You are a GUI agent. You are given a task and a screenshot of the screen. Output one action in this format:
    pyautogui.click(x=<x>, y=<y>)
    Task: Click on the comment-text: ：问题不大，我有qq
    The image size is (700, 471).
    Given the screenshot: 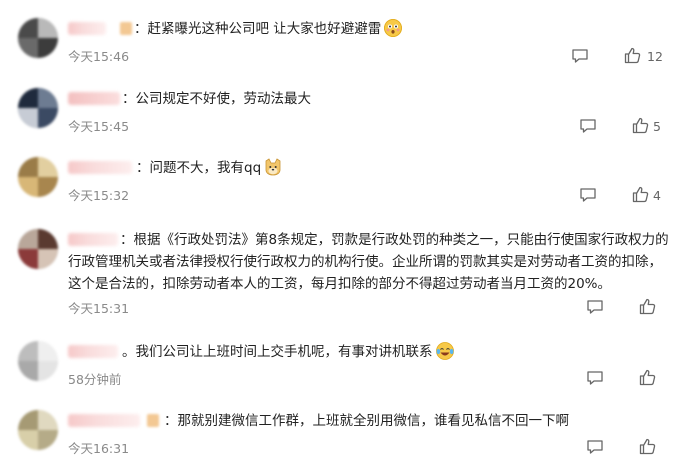 What is the action you would take?
    pyautogui.click(x=209, y=168)
    